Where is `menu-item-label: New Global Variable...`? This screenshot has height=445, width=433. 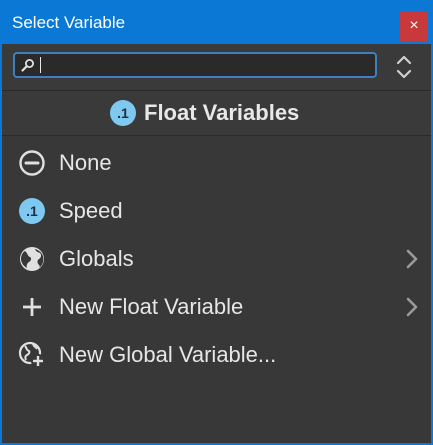 menu-item-label: New Global Variable... is located at coordinates (168, 354).